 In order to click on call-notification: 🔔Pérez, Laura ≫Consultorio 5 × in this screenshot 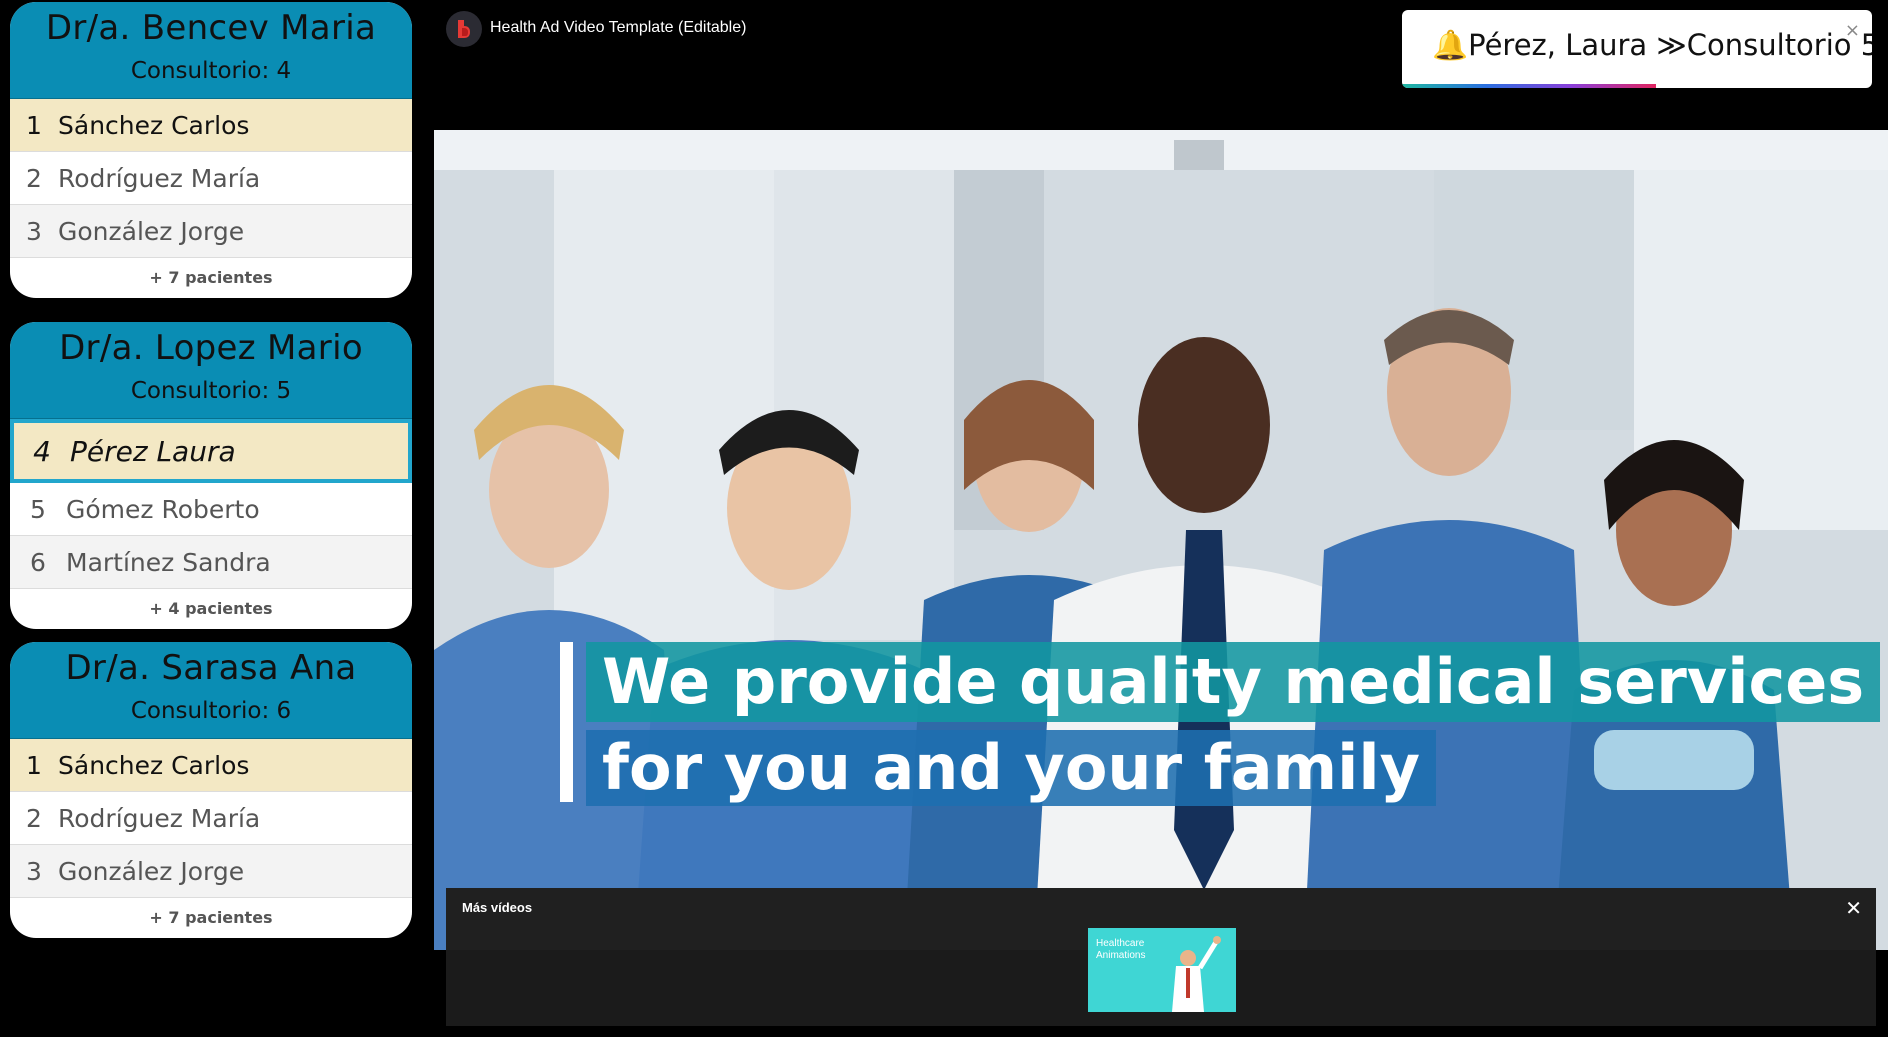, I will do `click(1637, 49)`.